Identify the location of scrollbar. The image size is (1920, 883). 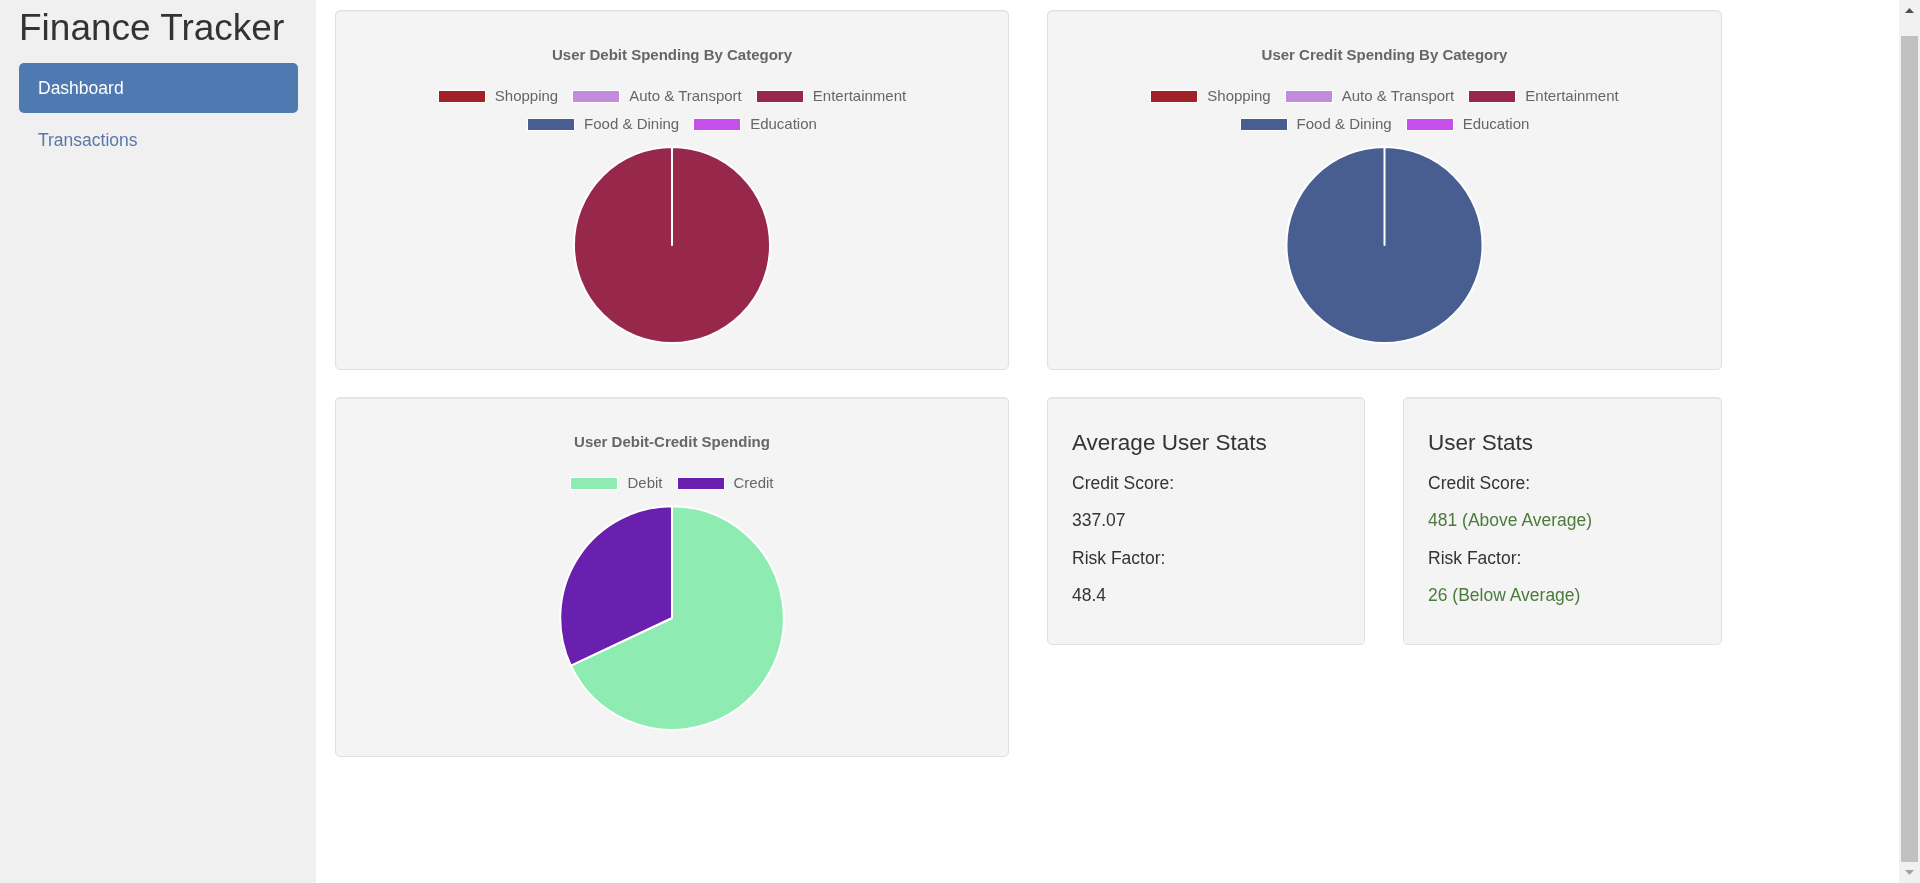
(1909, 441).